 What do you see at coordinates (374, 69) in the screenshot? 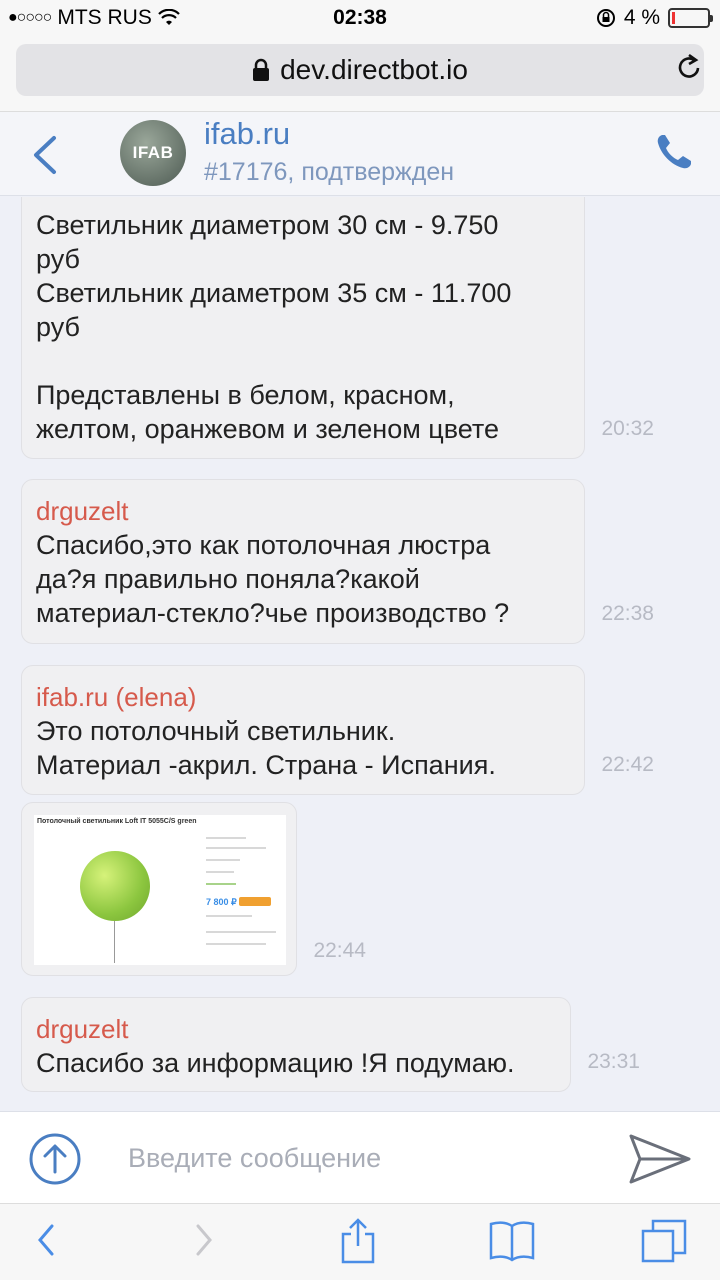
I see `url-text: dev.directbot.io` at bounding box center [374, 69].